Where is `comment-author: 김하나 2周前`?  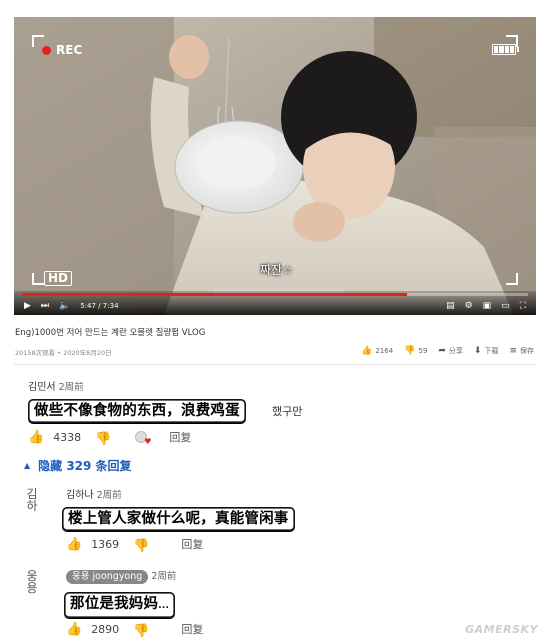 comment-author: 김하나 2周前 is located at coordinates (94, 493).